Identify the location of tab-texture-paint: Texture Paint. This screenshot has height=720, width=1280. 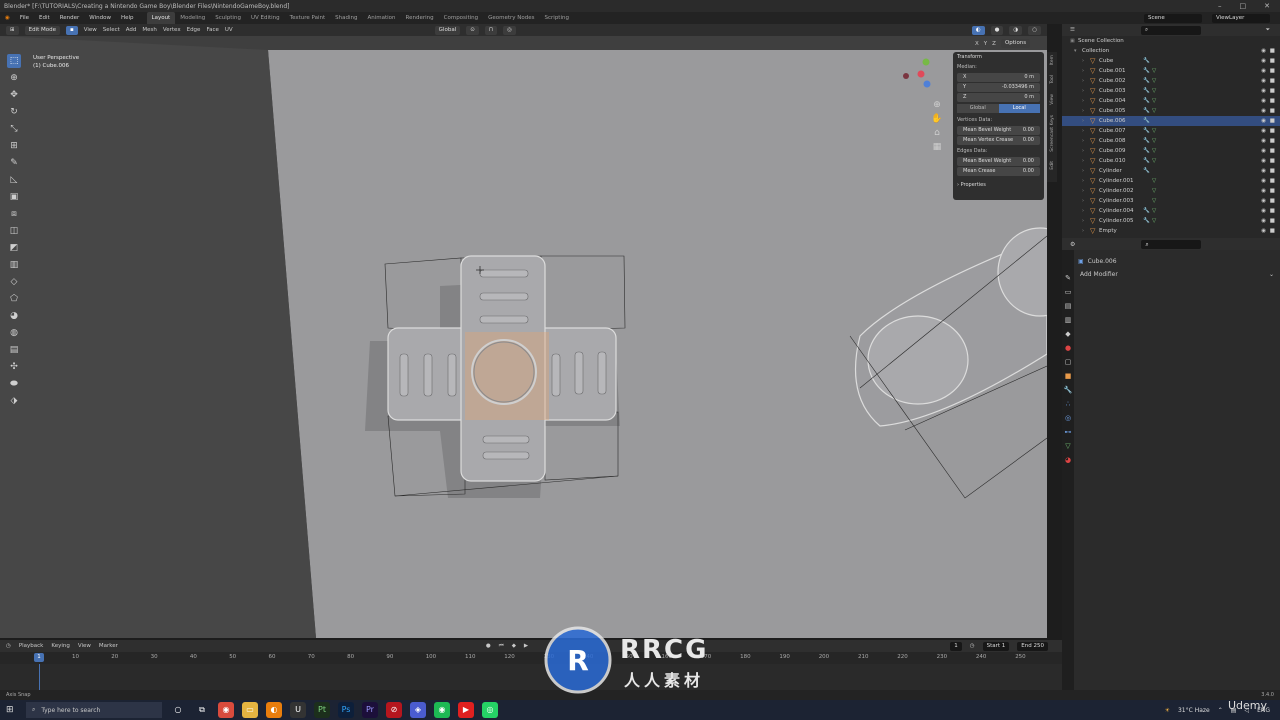
(308, 18).